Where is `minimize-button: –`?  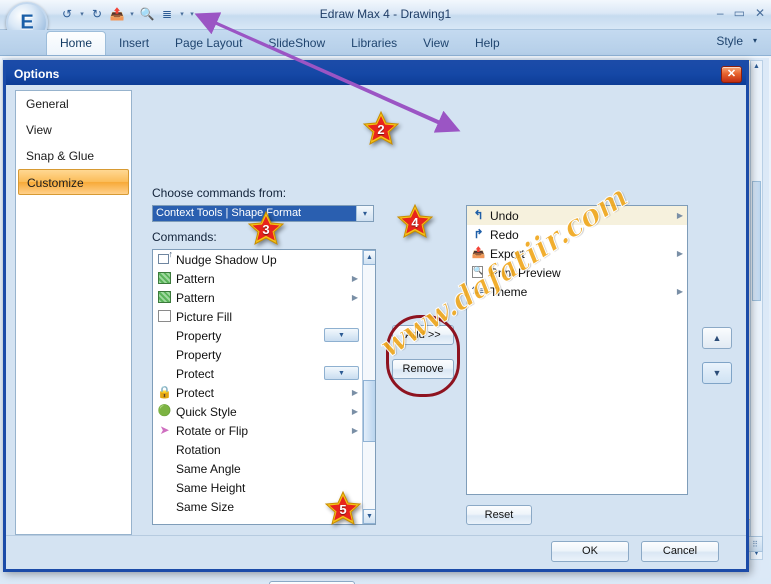 minimize-button: – is located at coordinates (720, 13).